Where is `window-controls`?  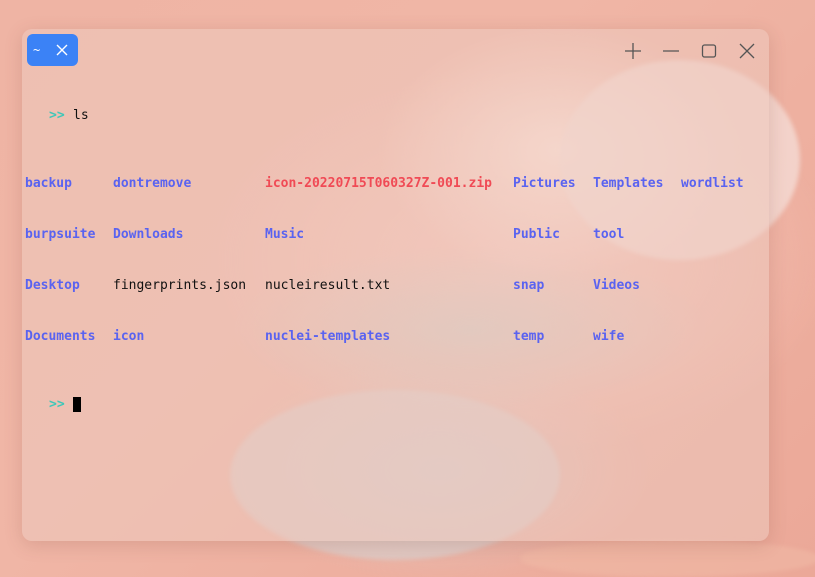 window-controls is located at coordinates (690, 51).